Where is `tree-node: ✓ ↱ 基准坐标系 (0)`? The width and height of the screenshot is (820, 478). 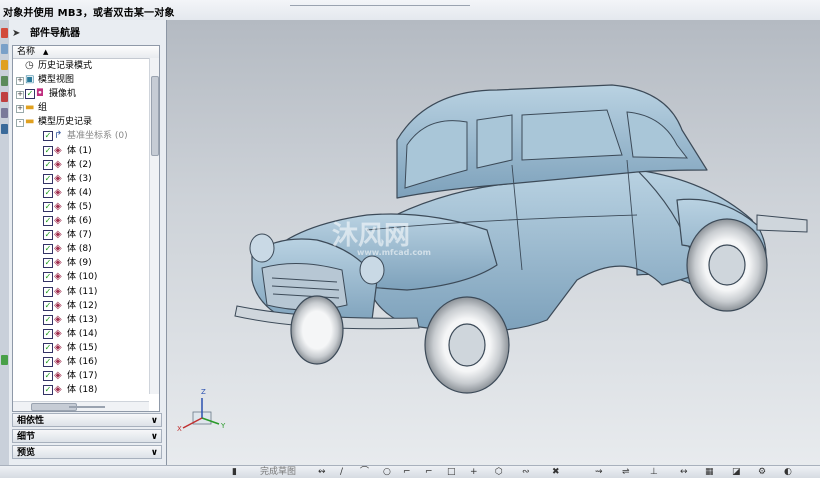 tree-node: ✓ ↱ 基准坐标系 (0) is located at coordinates (86, 136).